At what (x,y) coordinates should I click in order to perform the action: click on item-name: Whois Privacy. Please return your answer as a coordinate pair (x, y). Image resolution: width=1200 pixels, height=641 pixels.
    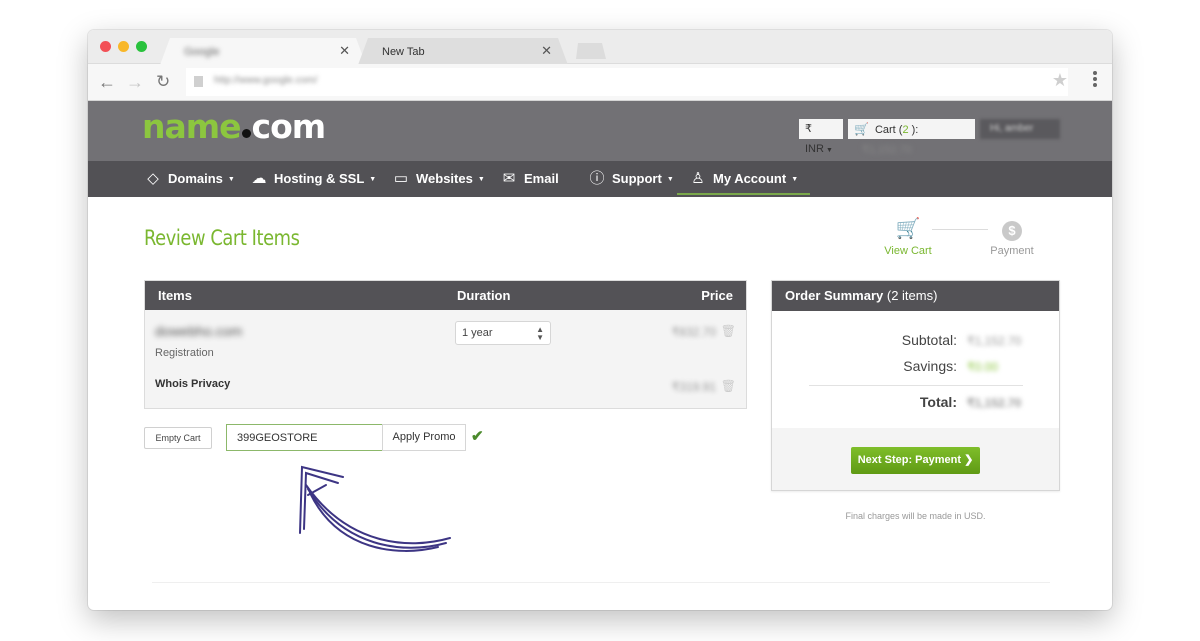
    Looking at the image, I should click on (193, 384).